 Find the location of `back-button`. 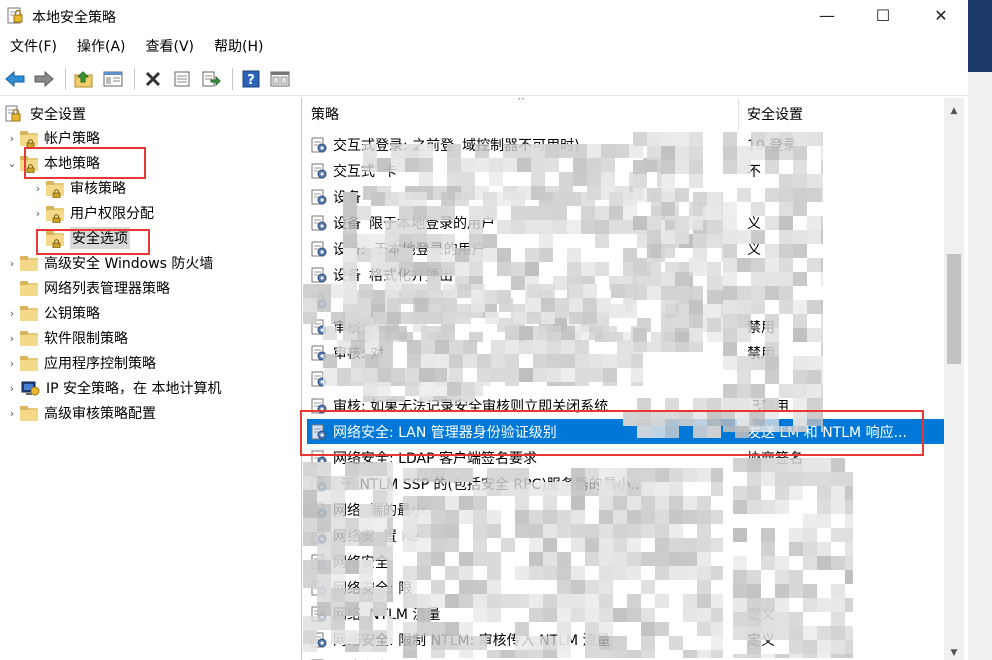

back-button is located at coordinates (15, 79).